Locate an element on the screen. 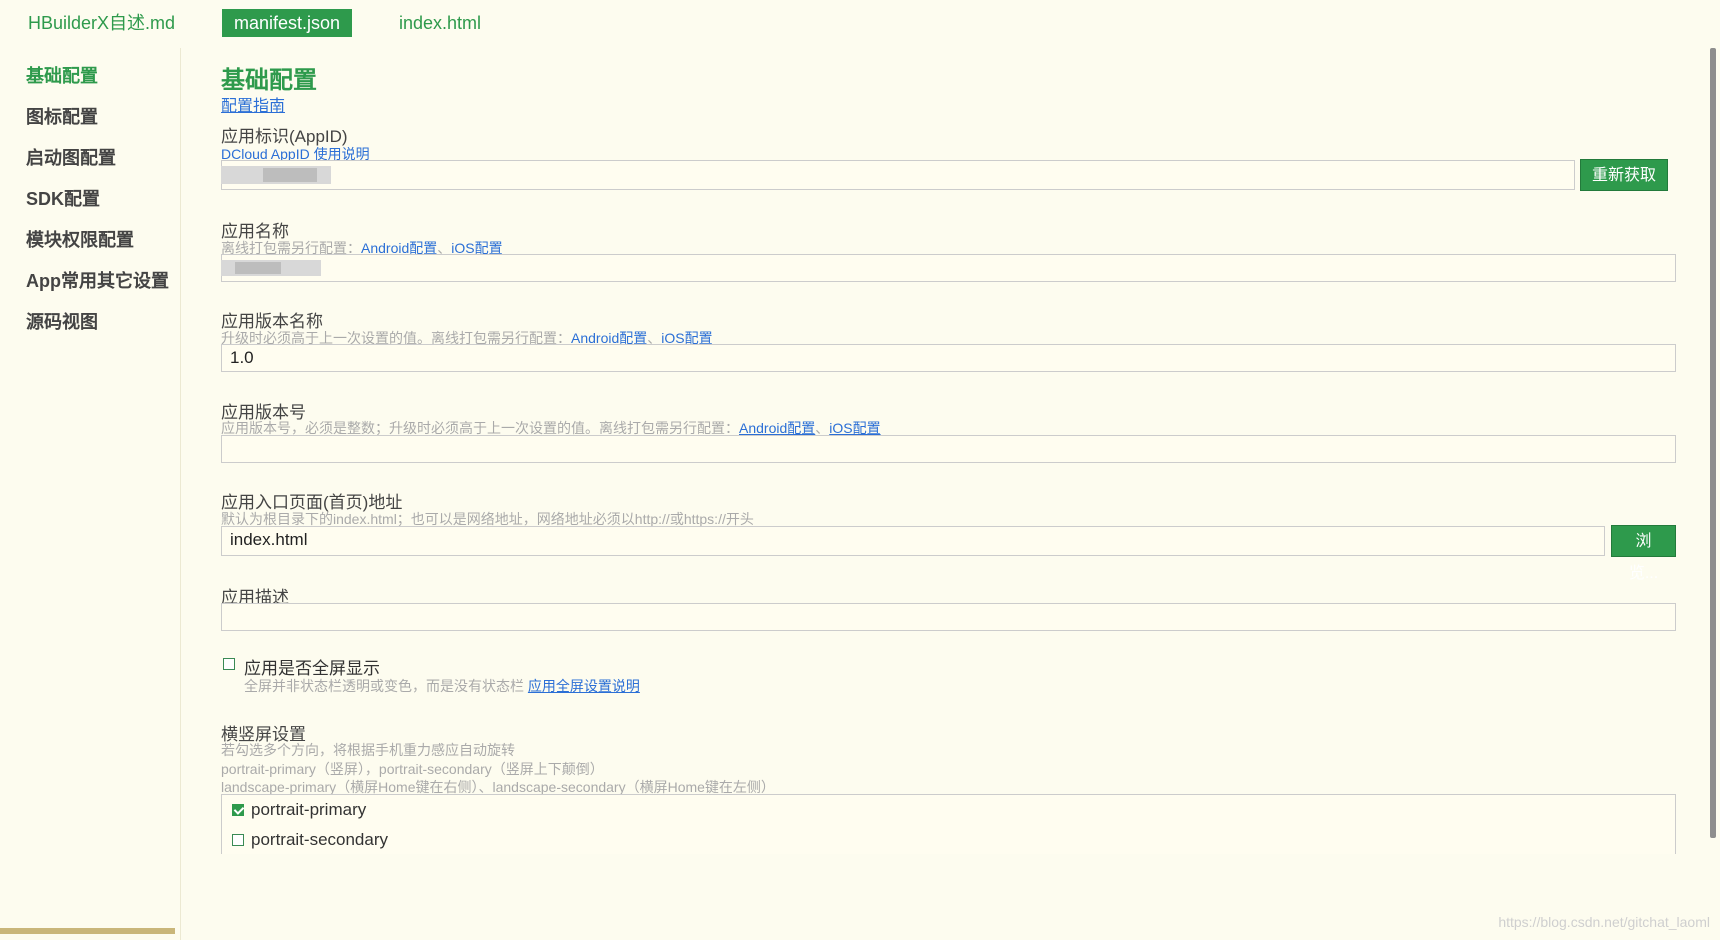 Image resolution: width=1720 pixels, height=940 pixels. portrait-secondary-checkbox is located at coordinates (238, 840).